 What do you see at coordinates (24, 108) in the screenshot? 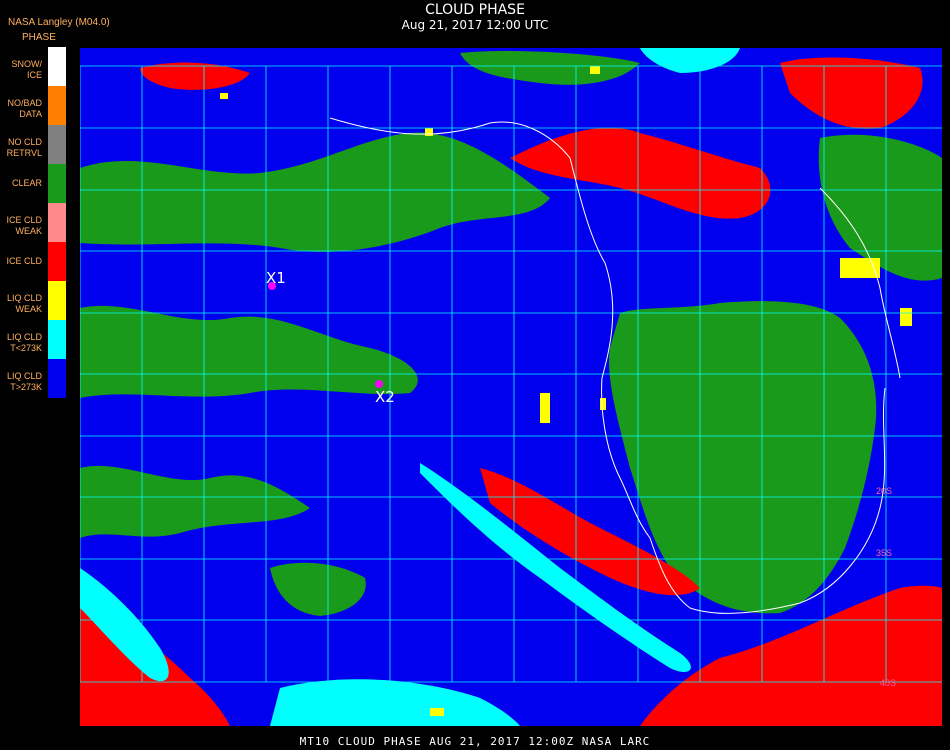
I see `legend-label: NO/BAD DATA` at bounding box center [24, 108].